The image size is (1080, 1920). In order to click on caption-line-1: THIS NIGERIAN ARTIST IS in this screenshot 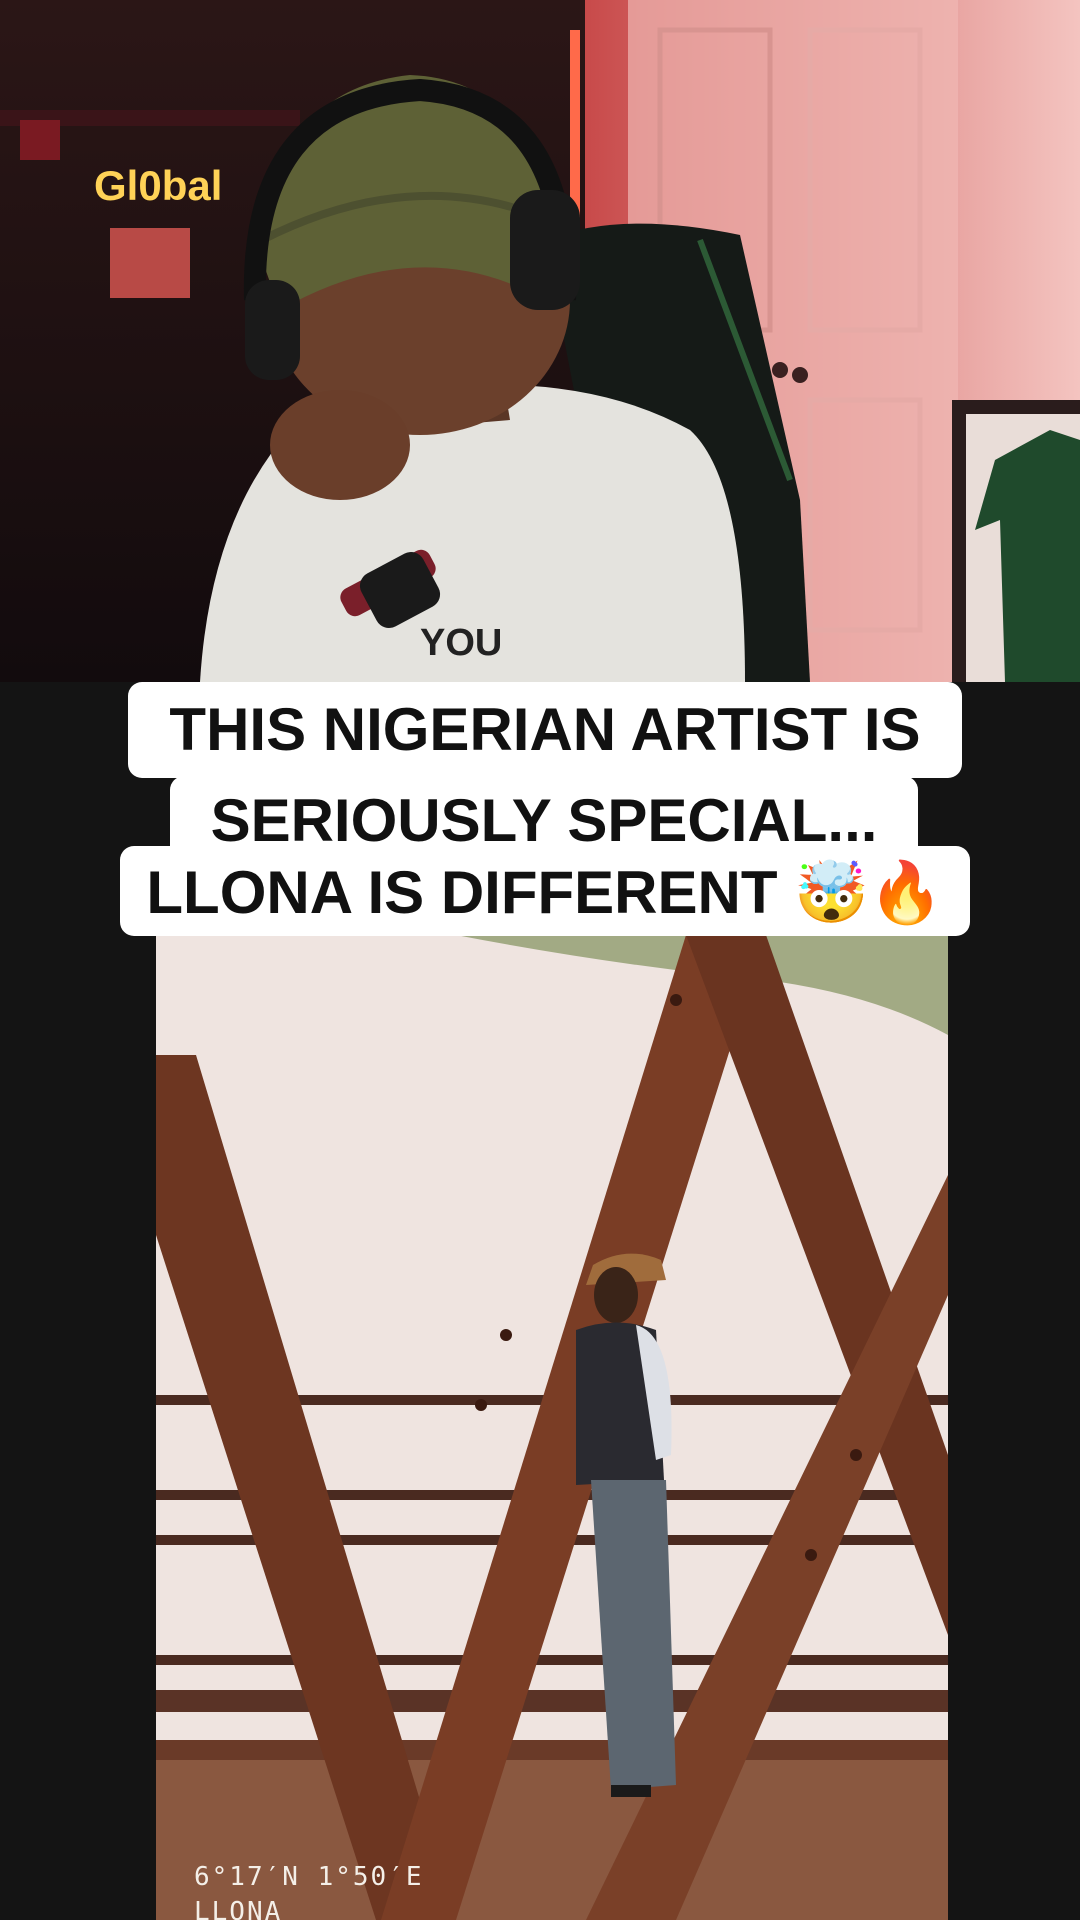, I will do `click(545, 730)`.